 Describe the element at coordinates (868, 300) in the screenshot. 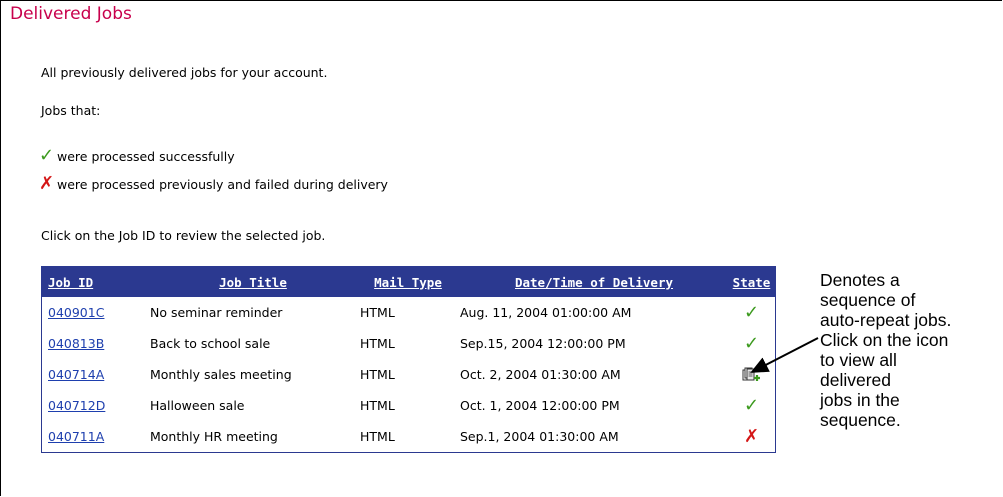

I see `annotation-line: sequence of` at that location.